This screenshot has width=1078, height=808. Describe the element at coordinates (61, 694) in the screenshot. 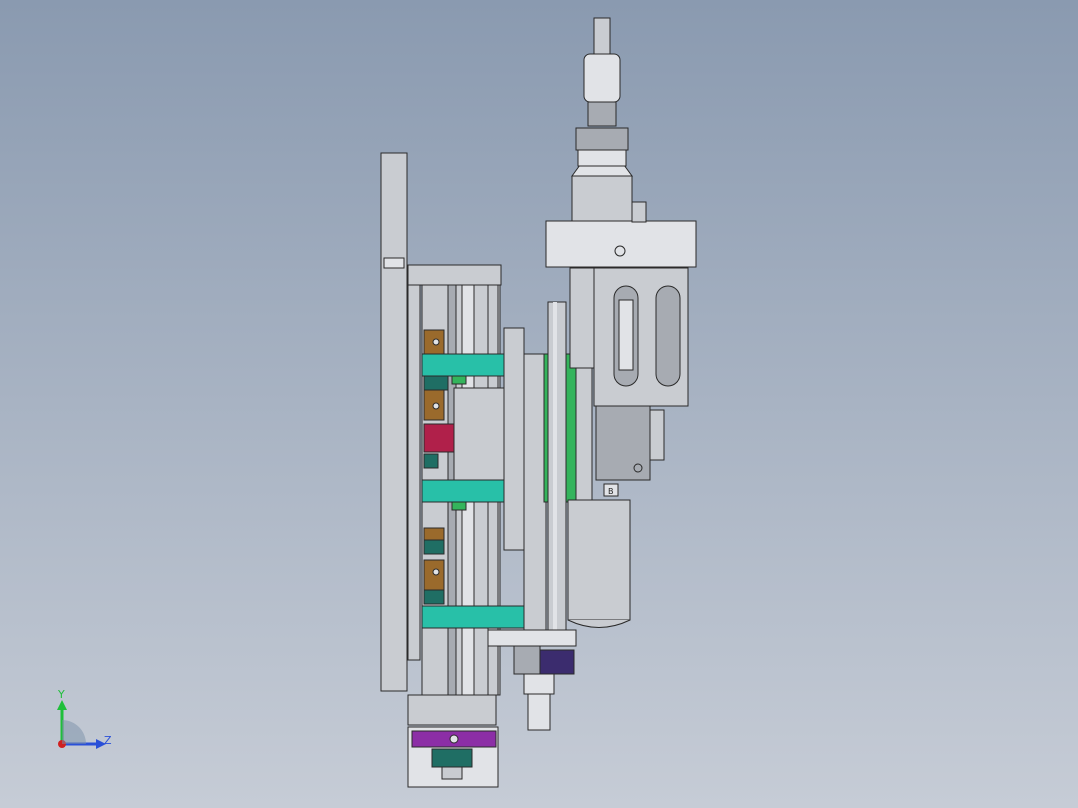

I see `triad-y-label: Y` at that location.